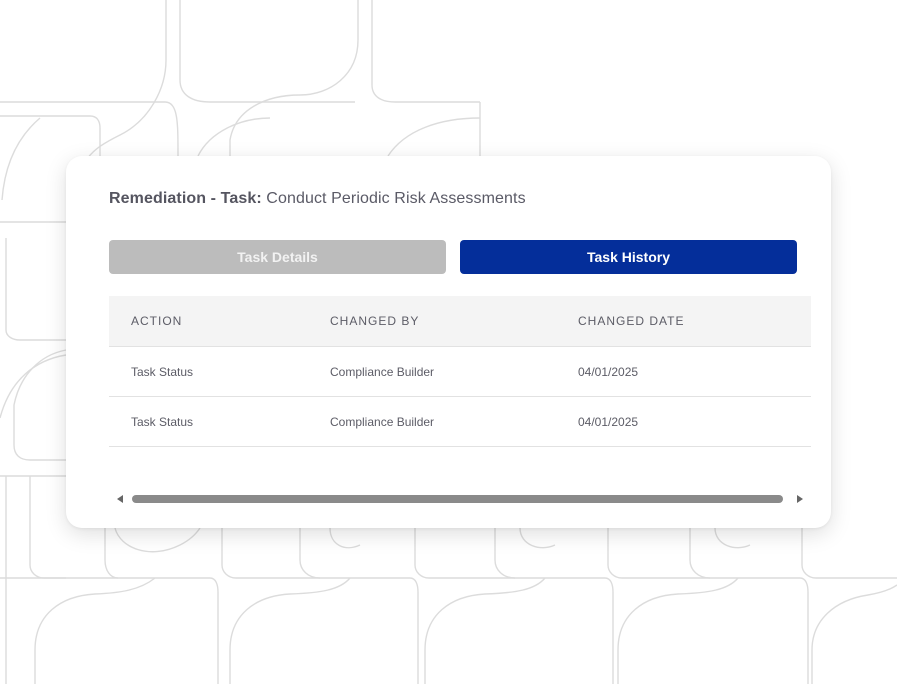  What do you see at coordinates (396, 198) in the screenshot?
I see `task-name: Conduct Periodic Risk Assessments` at bounding box center [396, 198].